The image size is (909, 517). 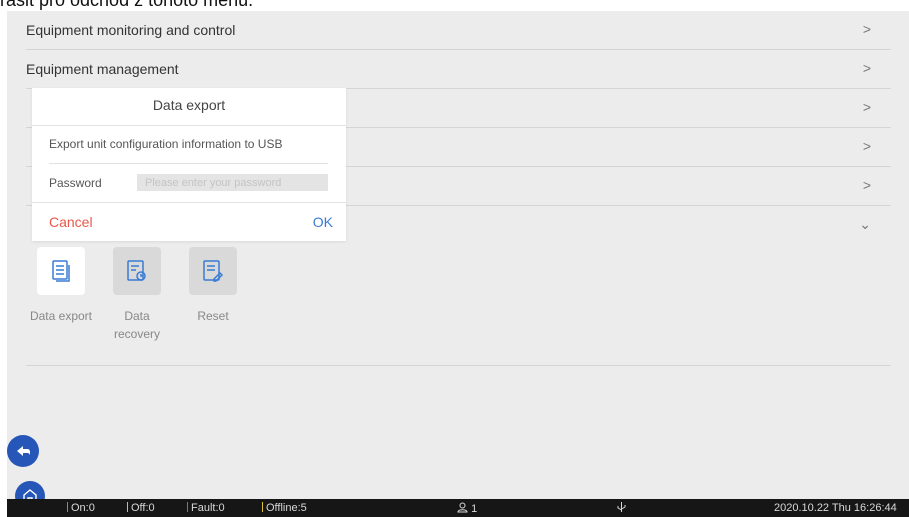 I want to click on user-count-text: 1, so click(x=474, y=509).